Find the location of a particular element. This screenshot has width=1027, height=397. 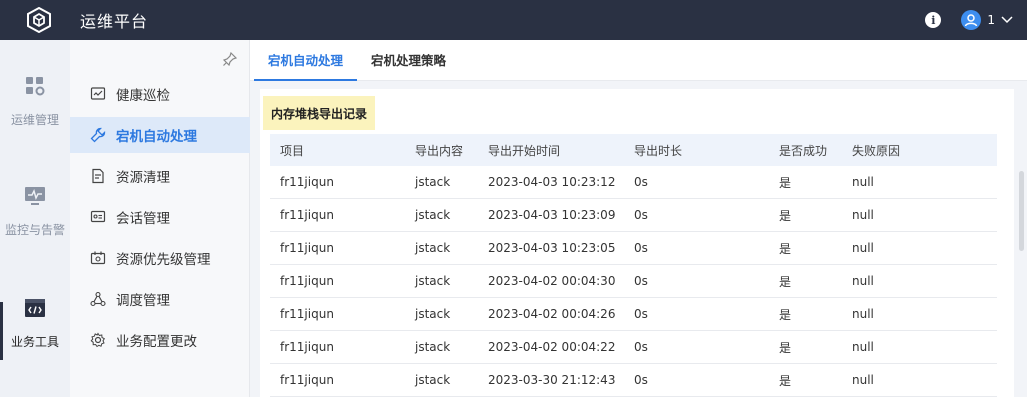

sidebar-item-label: 资源优先级管理 is located at coordinates (163, 260).